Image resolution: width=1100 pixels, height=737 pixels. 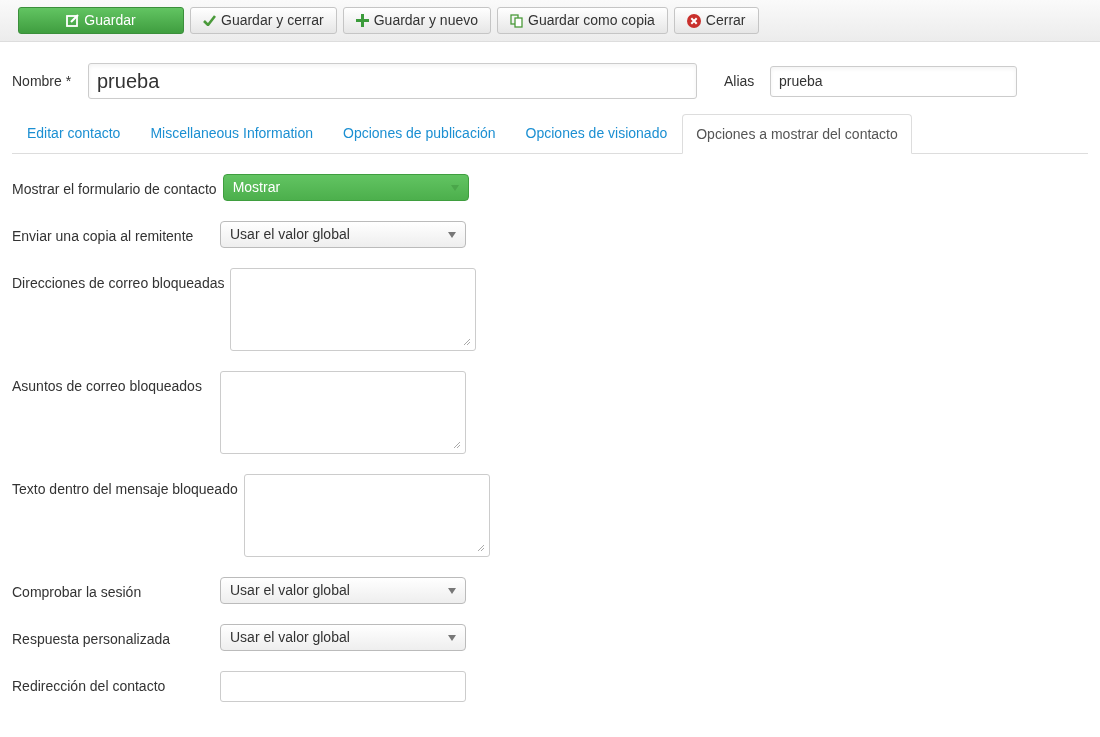 What do you see at coordinates (716, 20) in the screenshot?
I see `toolbar-button: Cerrar` at bounding box center [716, 20].